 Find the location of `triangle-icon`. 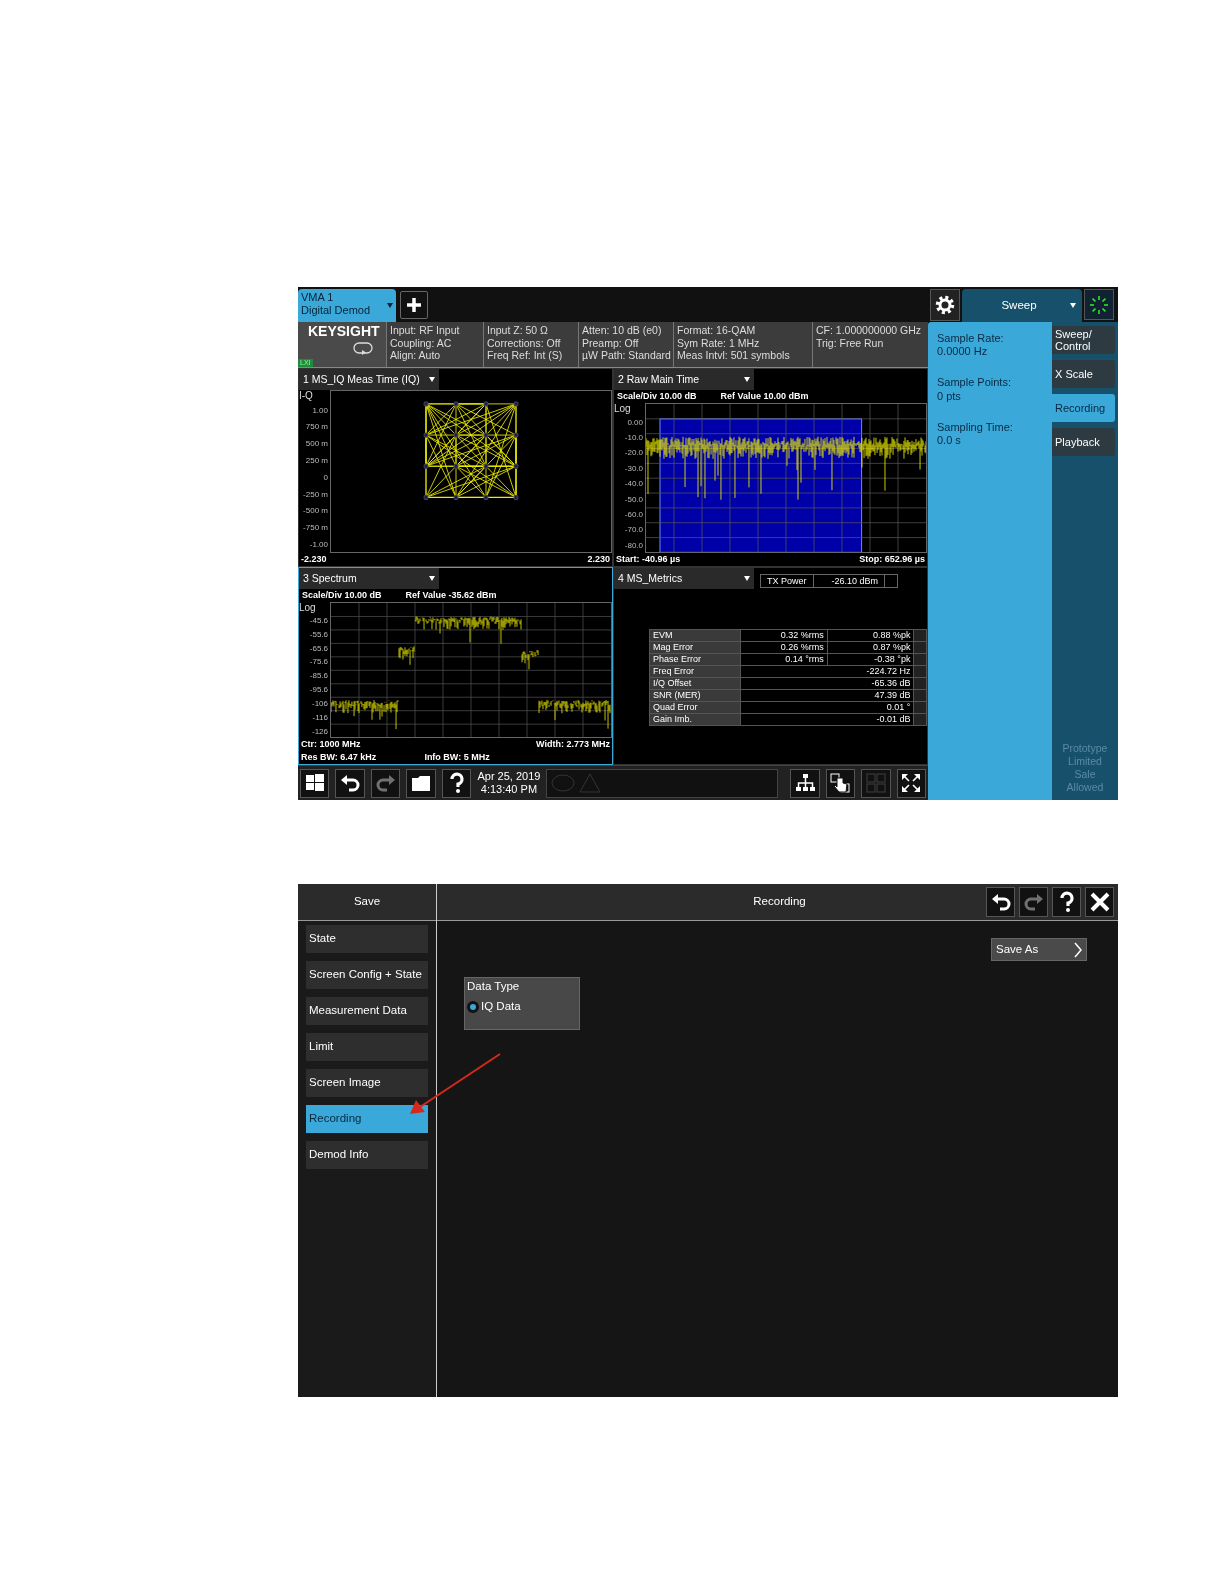

triangle-icon is located at coordinates (590, 783).